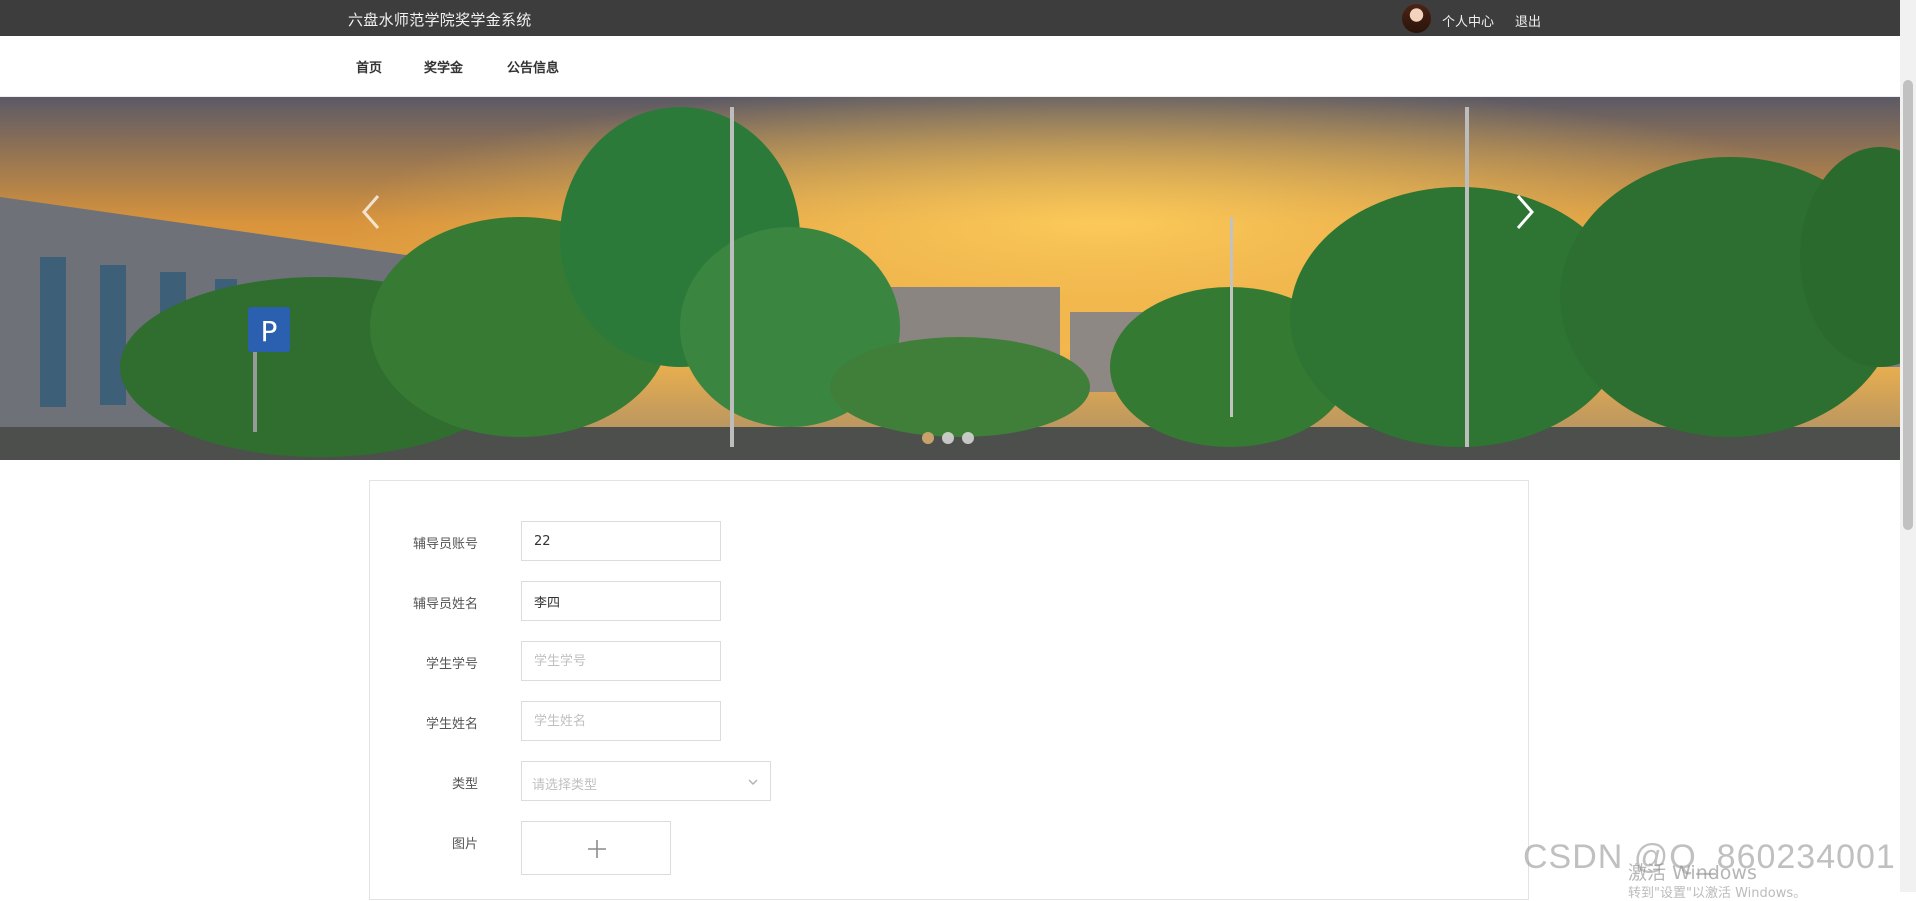 Image resolution: width=1916 pixels, height=901 pixels. I want to click on carousel-prev-button, so click(371, 212).